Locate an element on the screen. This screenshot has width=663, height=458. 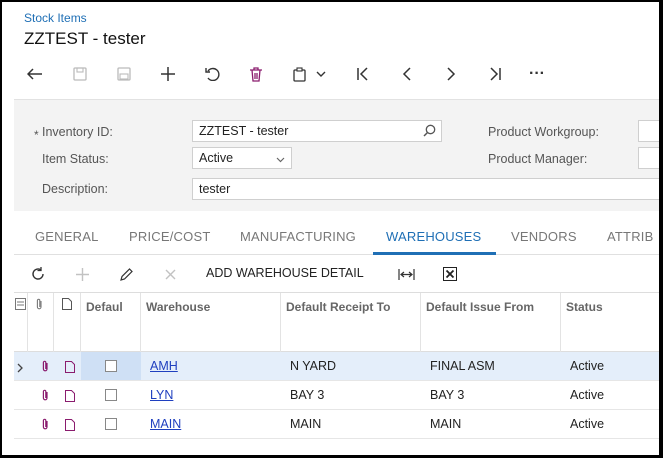
export-excel-icon is located at coordinates (450, 274).